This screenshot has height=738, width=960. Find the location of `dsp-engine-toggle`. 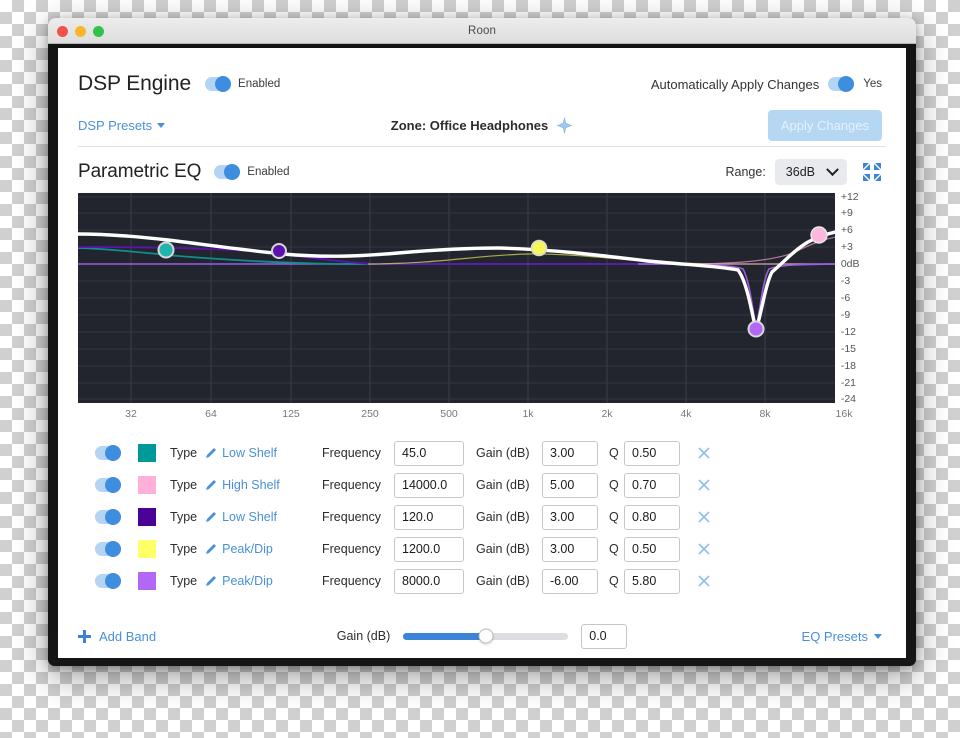

dsp-engine-toggle is located at coordinates (218, 84).